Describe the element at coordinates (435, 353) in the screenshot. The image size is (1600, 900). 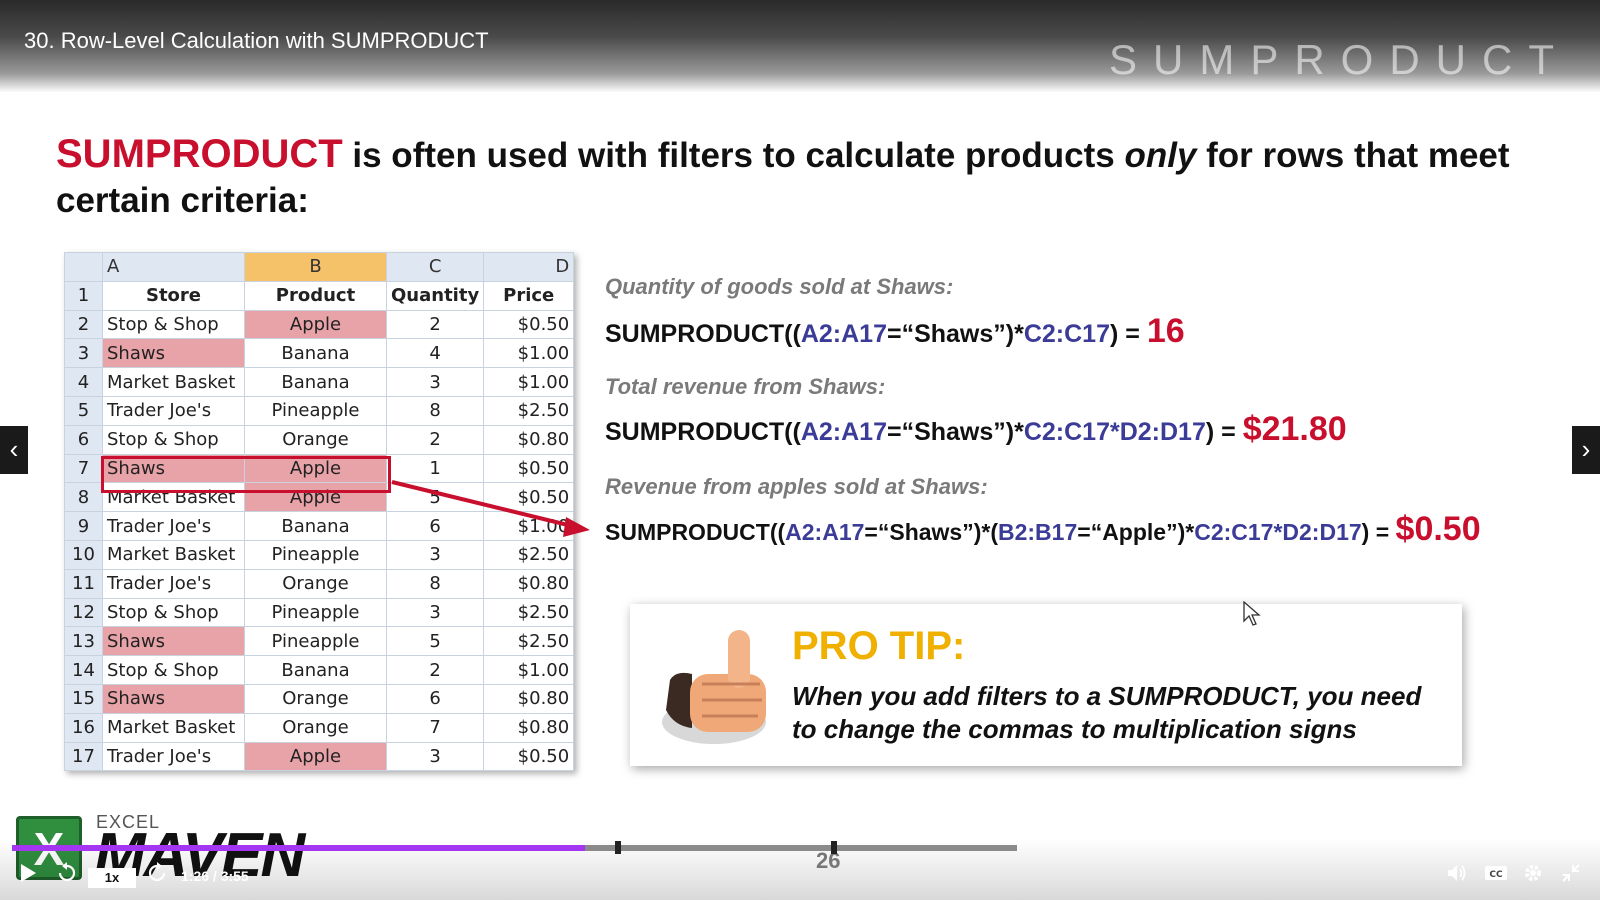
I see `cell-quantity: 4` at that location.